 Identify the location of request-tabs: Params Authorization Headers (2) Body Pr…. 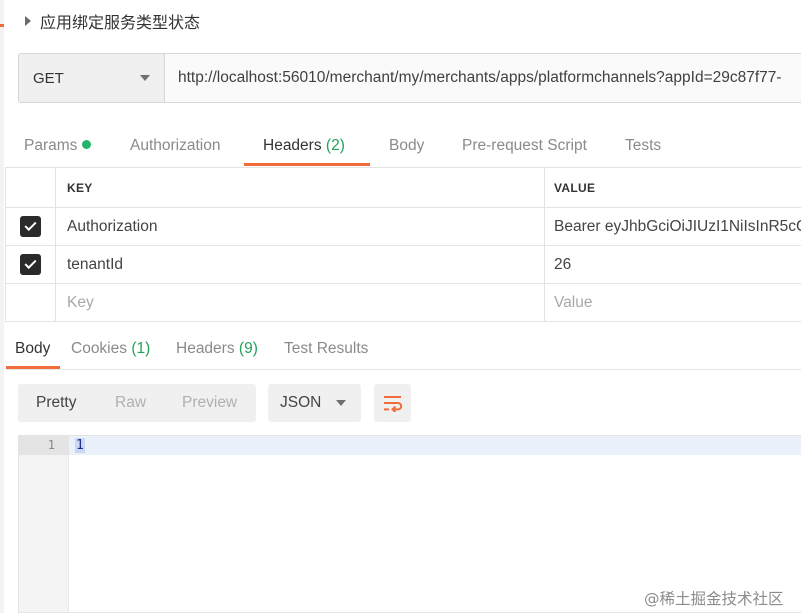
(400, 147).